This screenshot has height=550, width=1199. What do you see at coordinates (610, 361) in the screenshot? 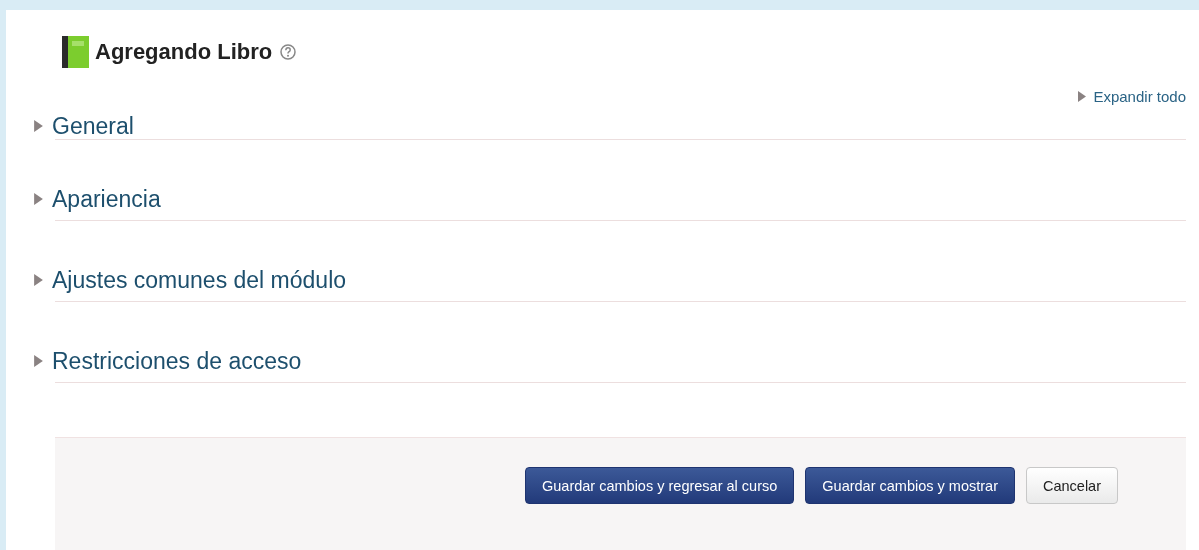
I see `section-header: Restricciones de acceso` at bounding box center [610, 361].